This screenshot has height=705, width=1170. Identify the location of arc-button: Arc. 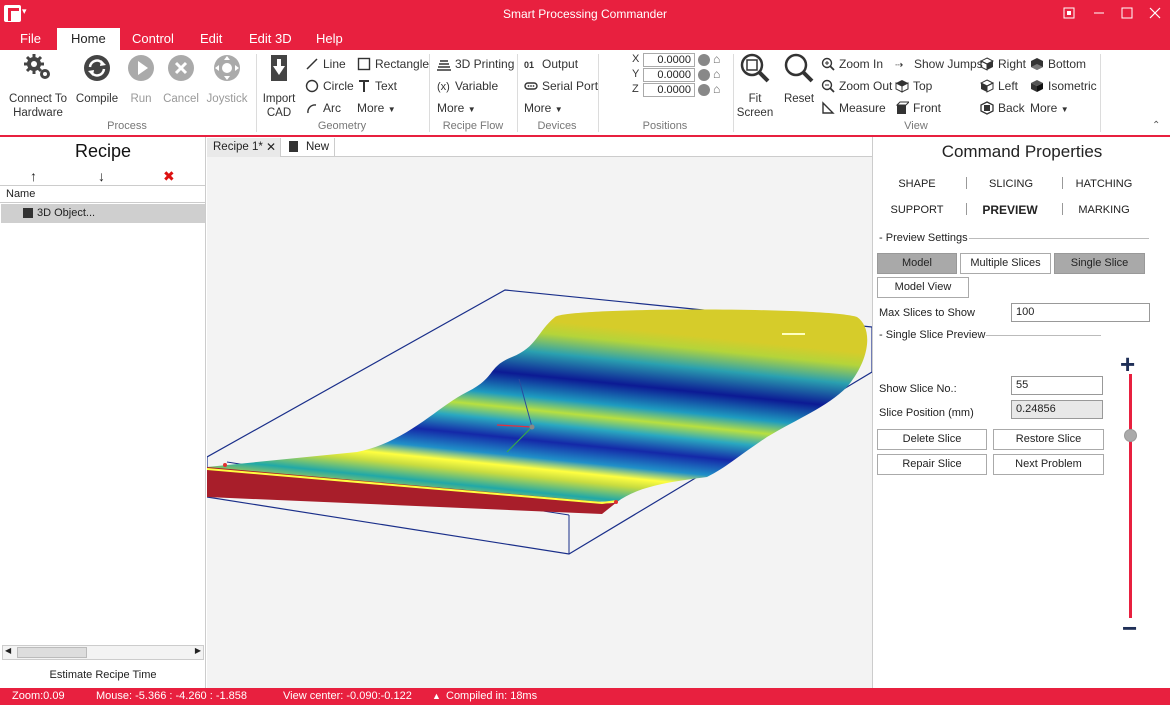
(323, 108).